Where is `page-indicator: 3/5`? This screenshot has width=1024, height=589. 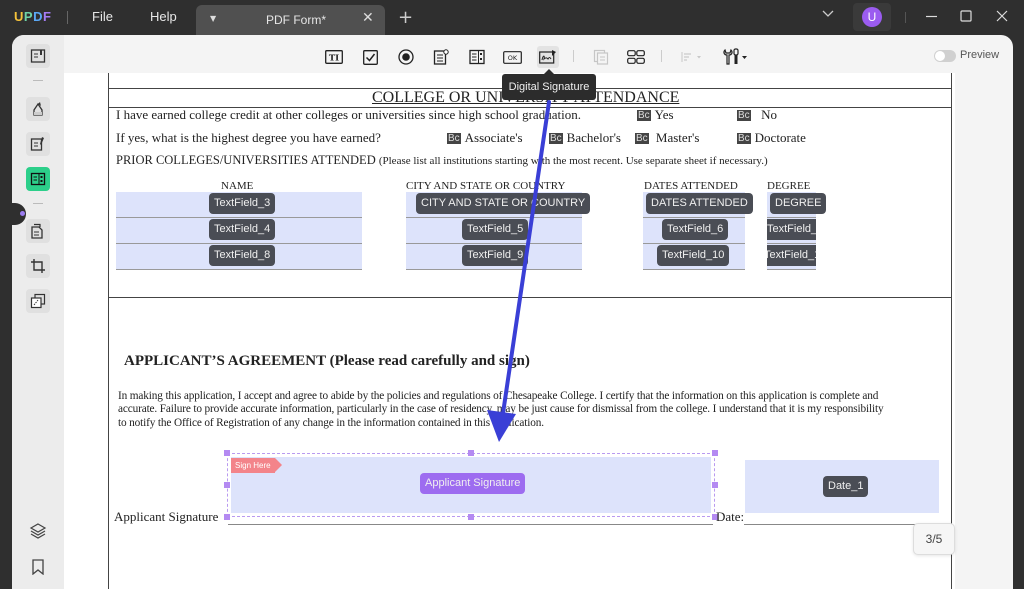 page-indicator: 3/5 is located at coordinates (934, 539).